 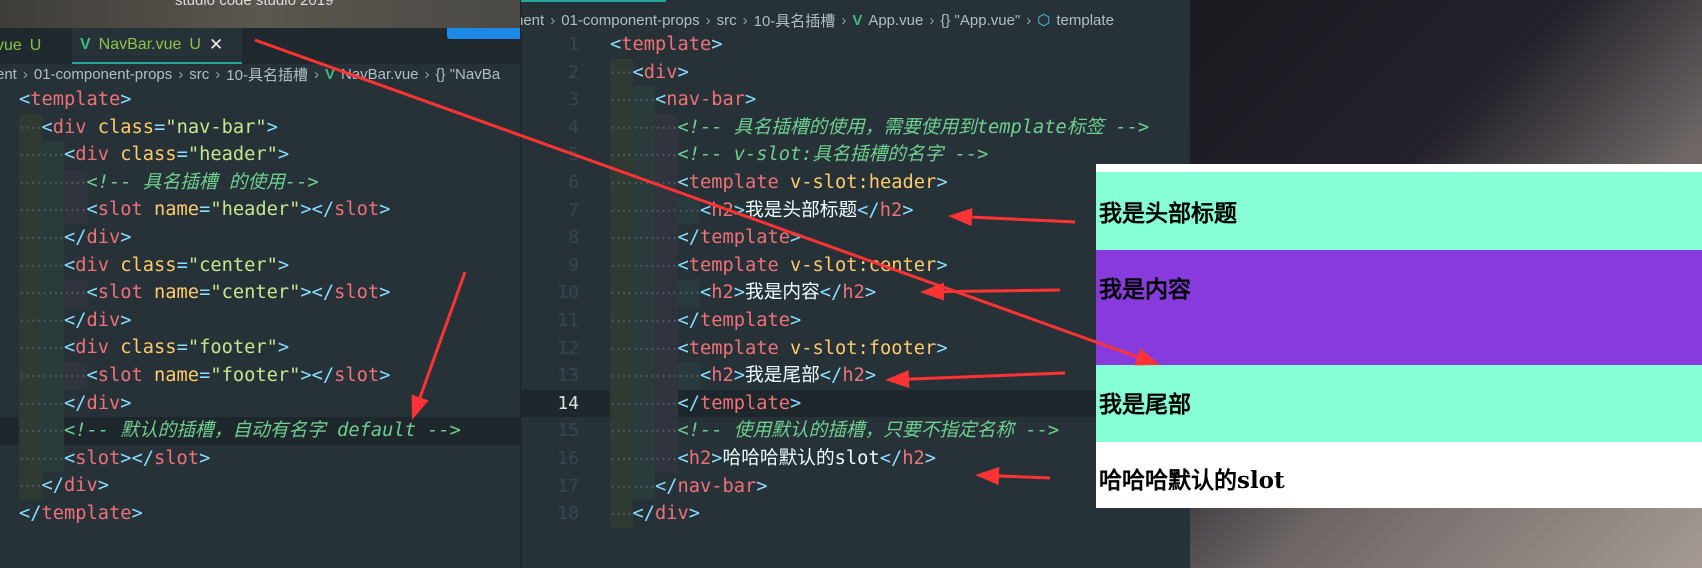 I want to click on code-token: h2, so click(x=722, y=376).